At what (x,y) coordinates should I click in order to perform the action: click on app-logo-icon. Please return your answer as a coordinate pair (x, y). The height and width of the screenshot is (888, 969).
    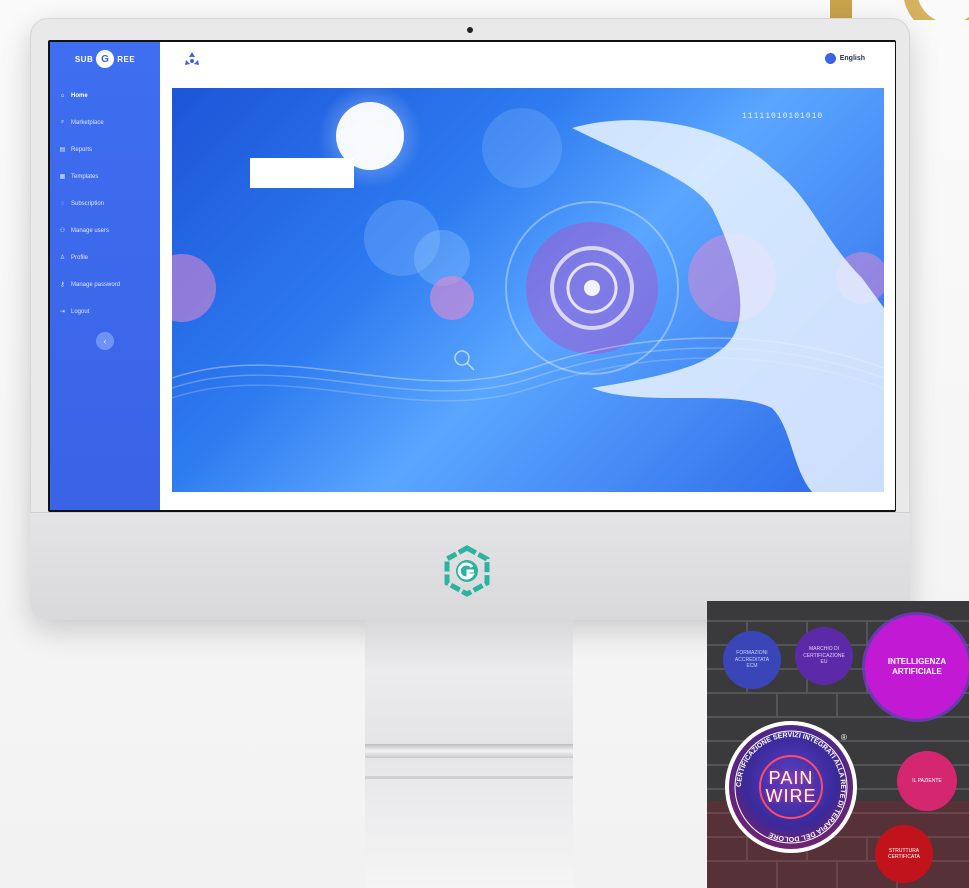
    Looking at the image, I should click on (192, 60).